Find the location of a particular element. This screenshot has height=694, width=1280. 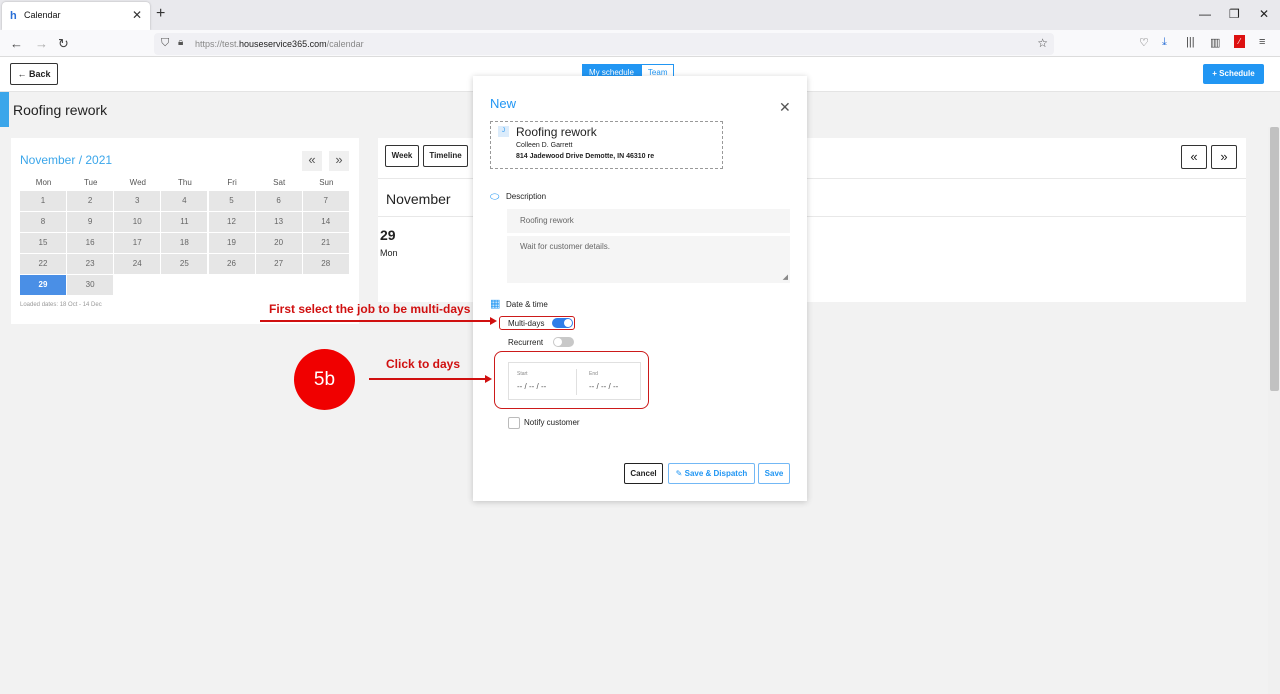

resize-handle-icon: ◢ is located at coordinates (785, 277).